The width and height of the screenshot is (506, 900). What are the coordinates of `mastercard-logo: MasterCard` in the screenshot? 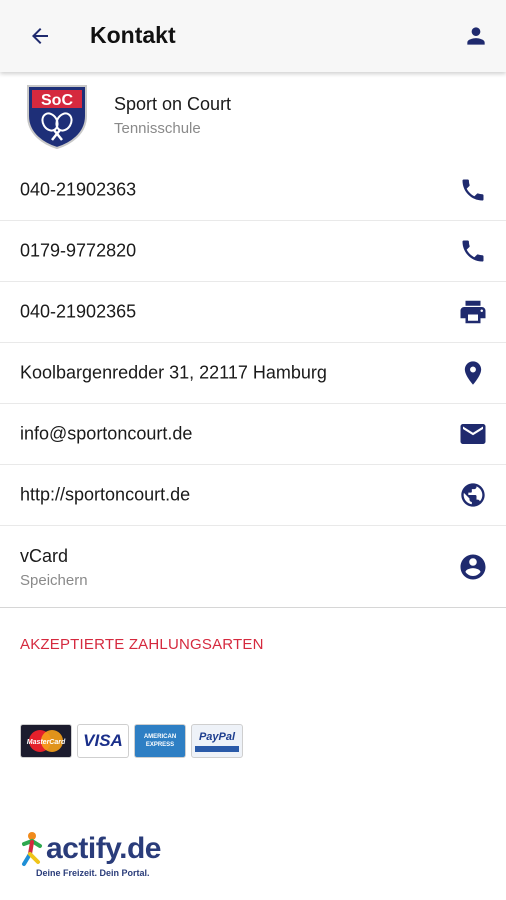 It's located at (46, 741).